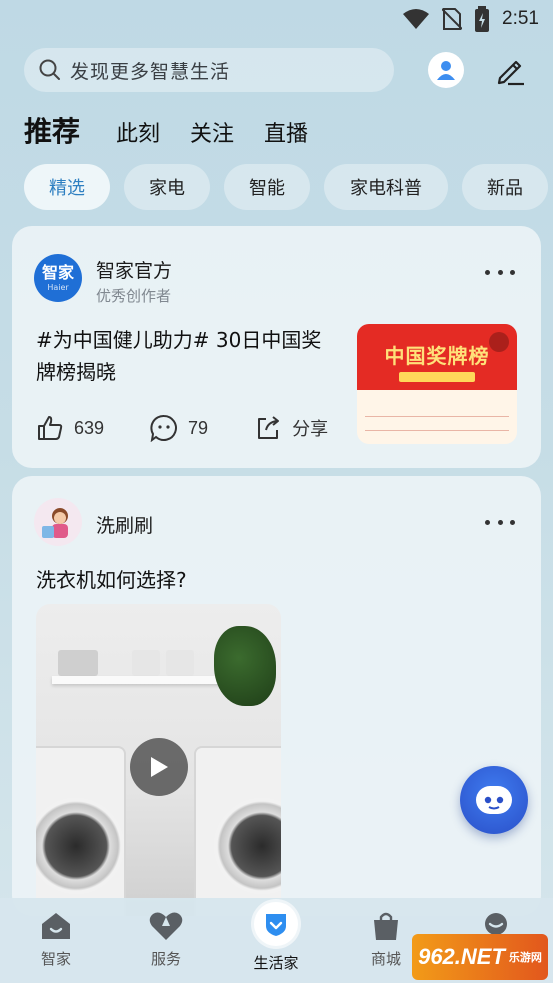  I want to click on search-placeholder: 发现更多智慧生活, so click(150, 71).